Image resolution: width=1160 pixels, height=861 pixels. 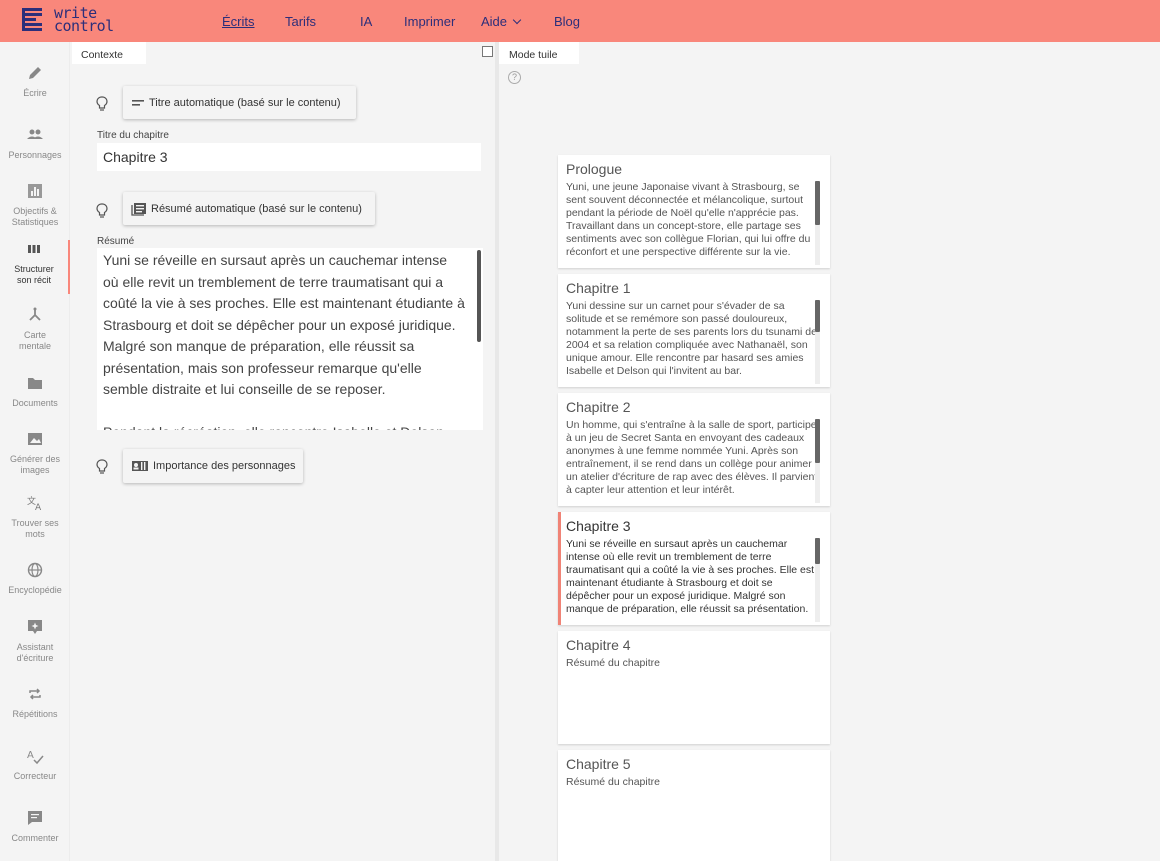 What do you see at coordinates (35, 694) in the screenshot?
I see `repeat-icon` at bounding box center [35, 694].